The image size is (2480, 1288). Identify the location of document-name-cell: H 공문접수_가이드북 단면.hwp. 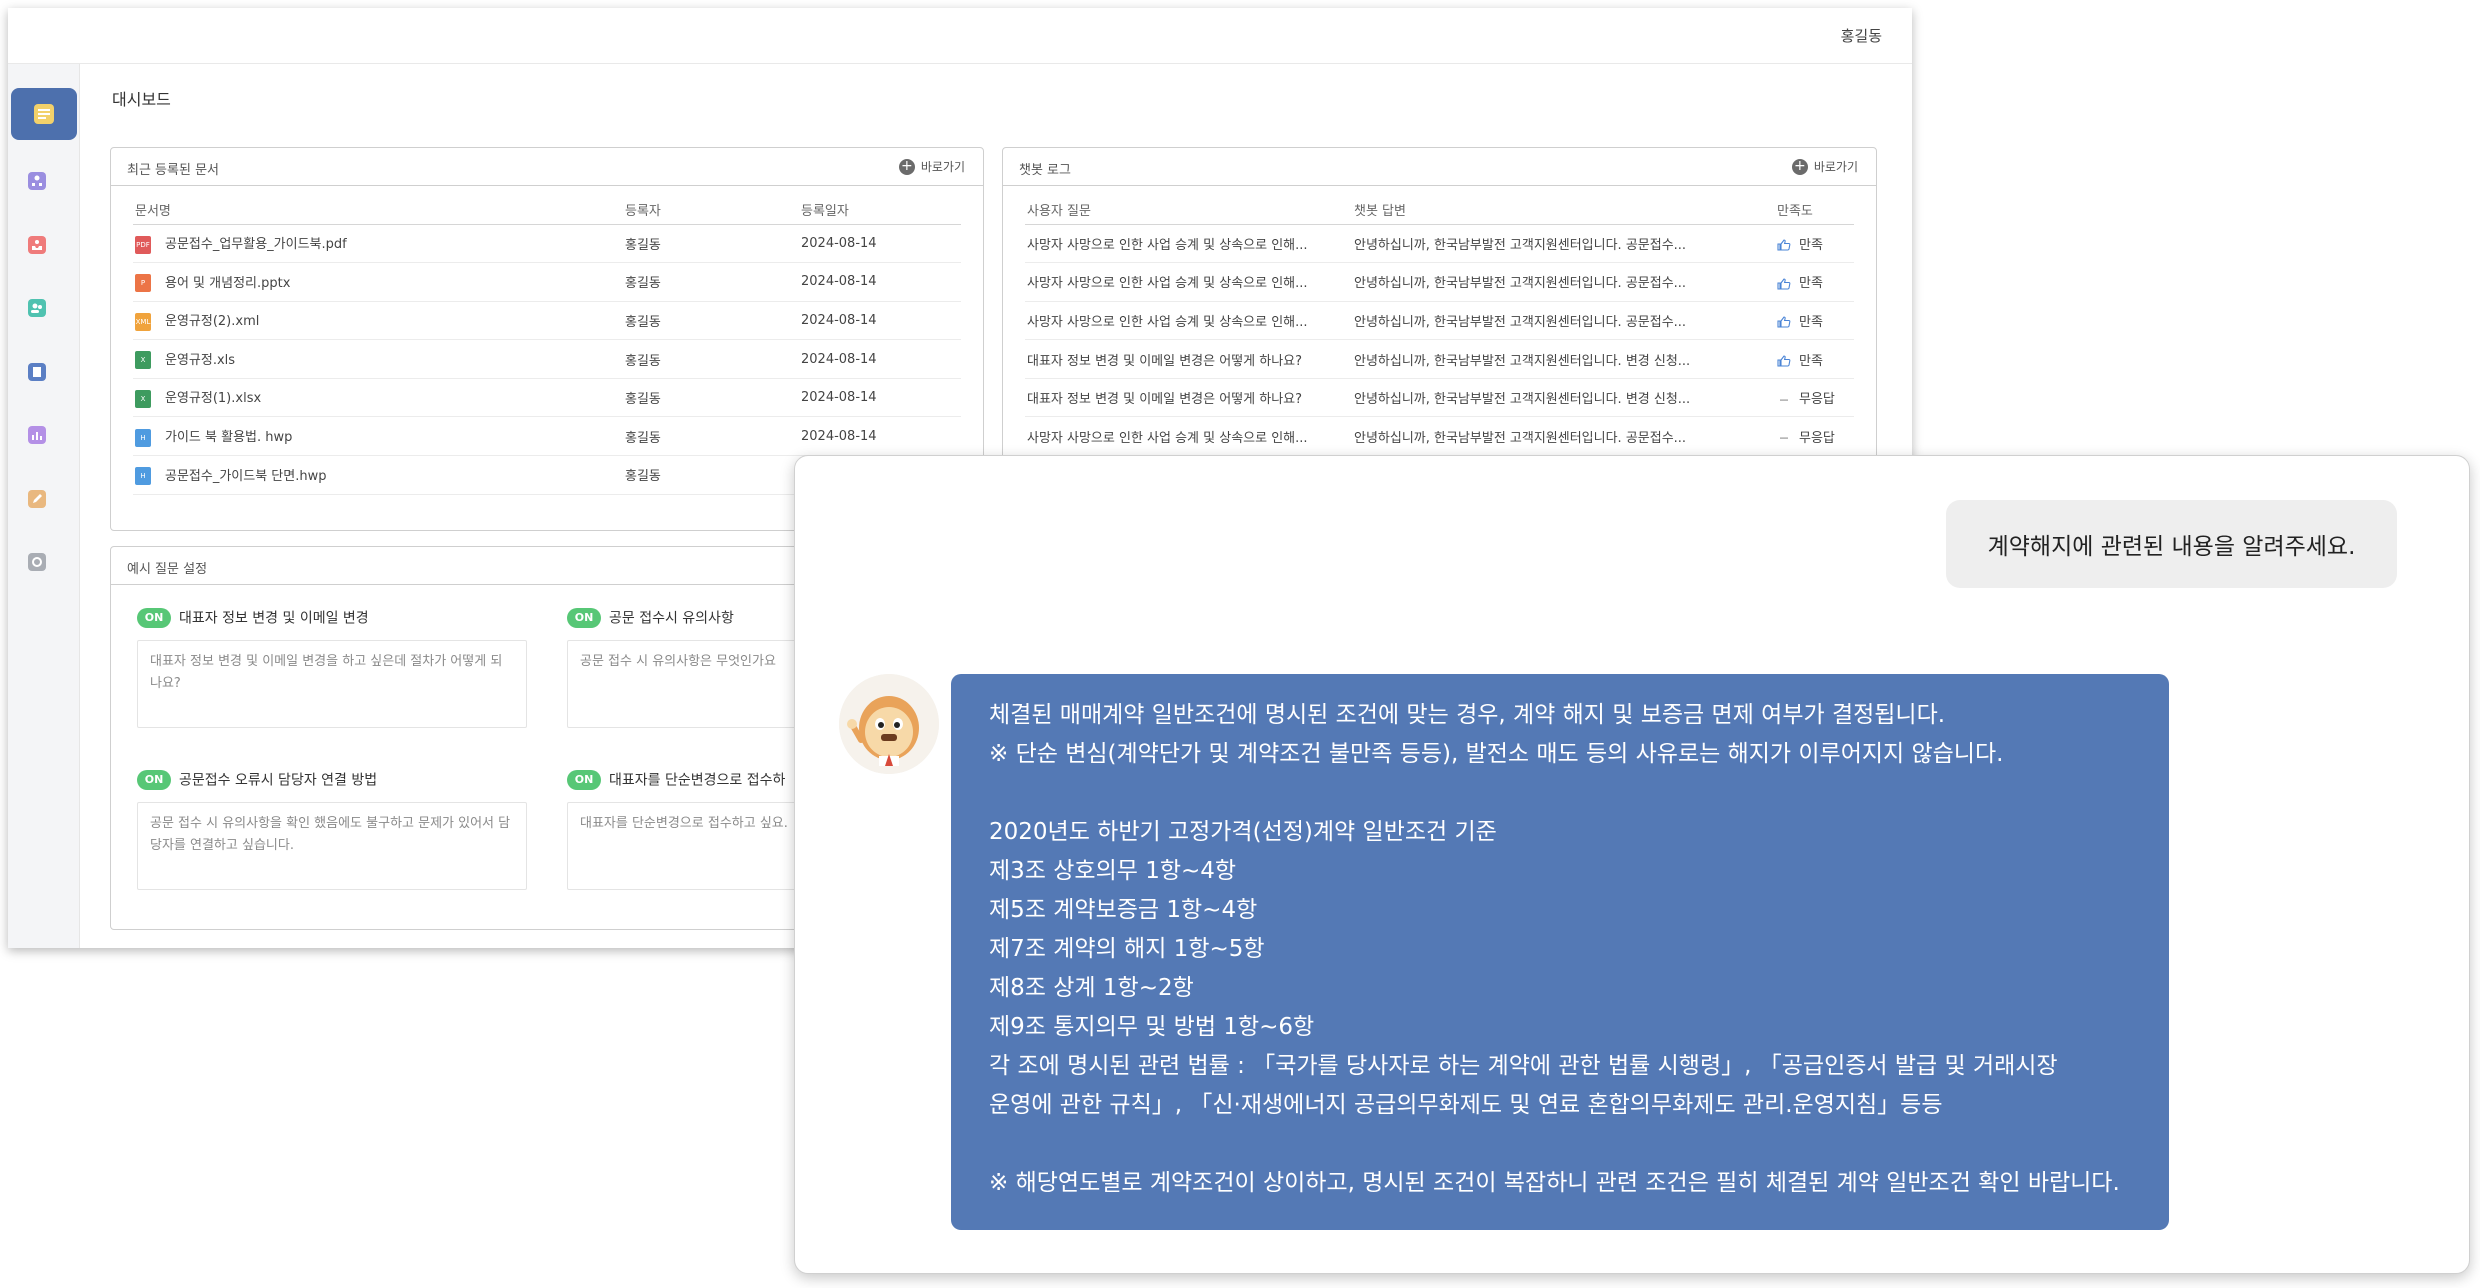
(378, 475).